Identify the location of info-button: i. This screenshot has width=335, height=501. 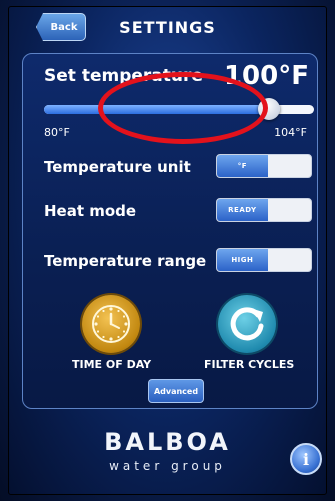
(306, 459).